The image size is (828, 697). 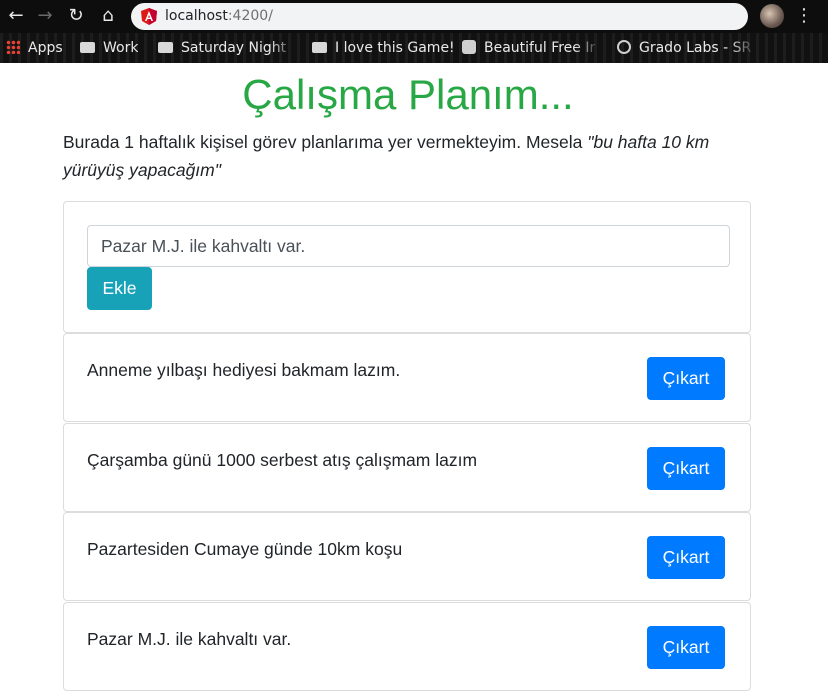 I want to click on bookmark-work: Work, so click(x=109, y=48).